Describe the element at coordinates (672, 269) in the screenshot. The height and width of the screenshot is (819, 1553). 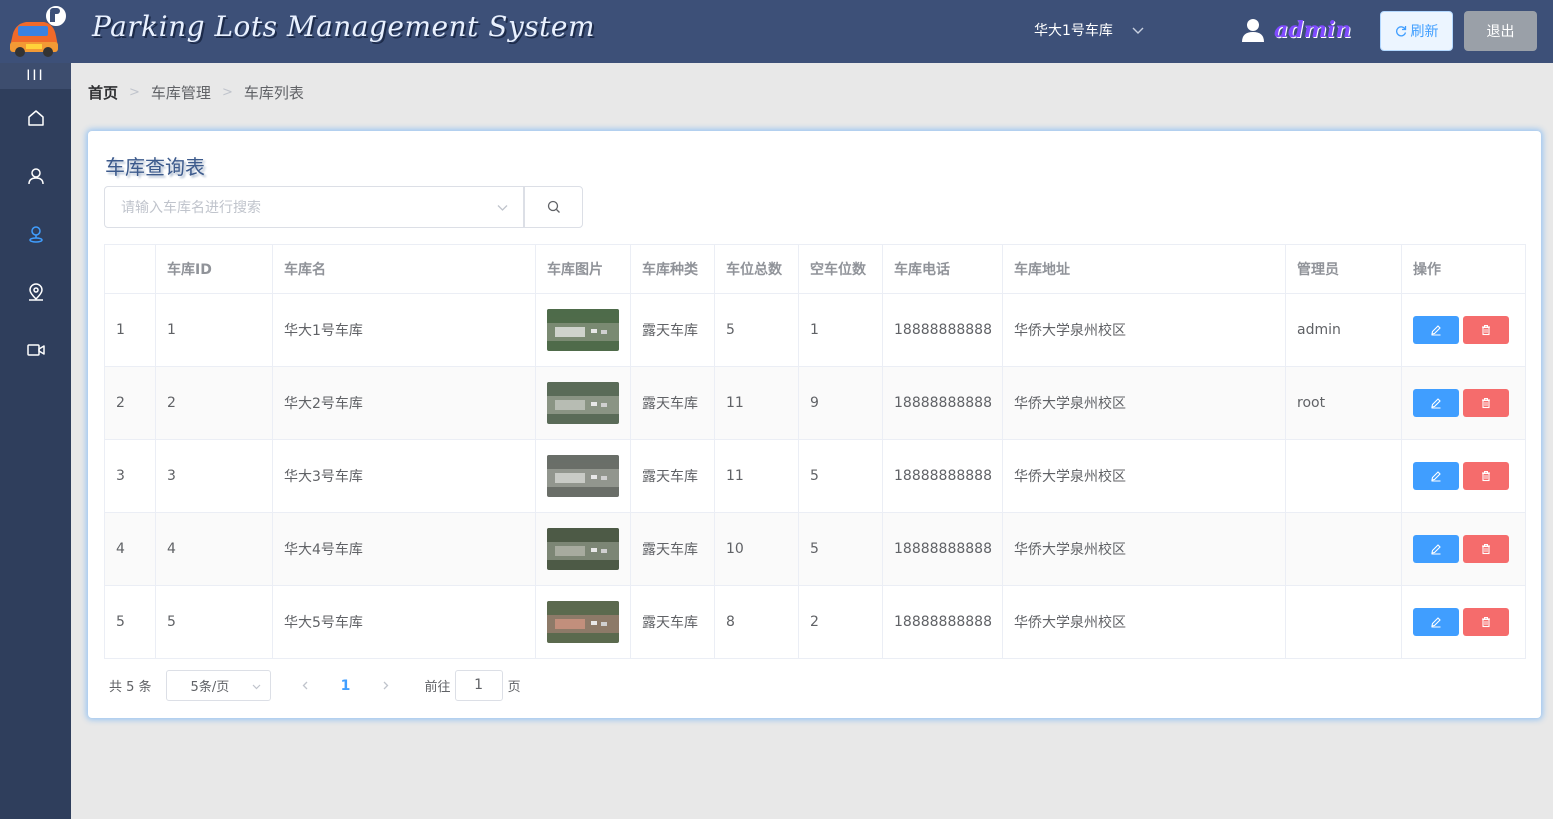
I see `col-header-type: 车库种类` at that location.